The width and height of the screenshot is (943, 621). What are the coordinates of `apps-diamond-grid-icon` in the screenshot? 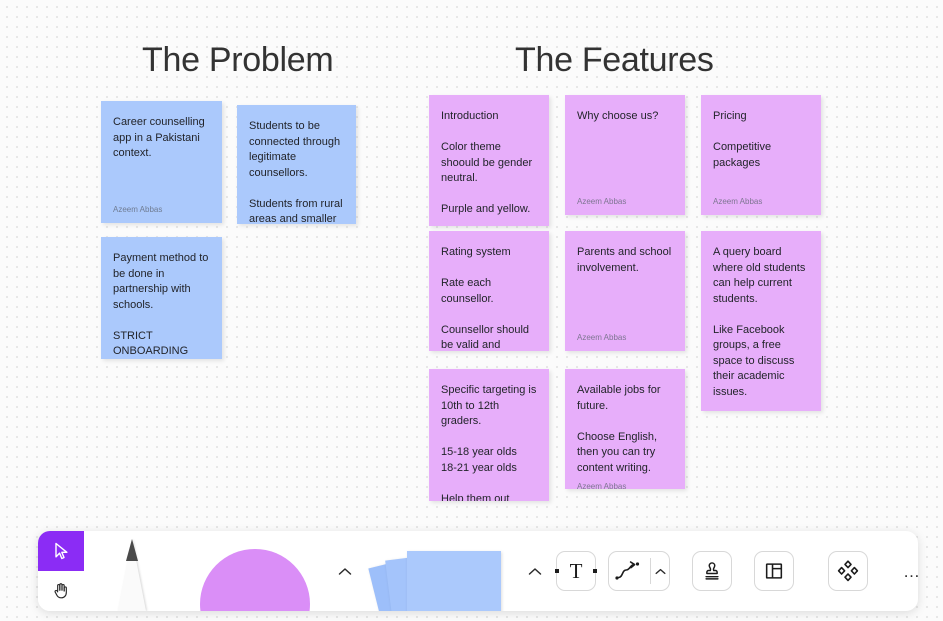 It's located at (848, 571).